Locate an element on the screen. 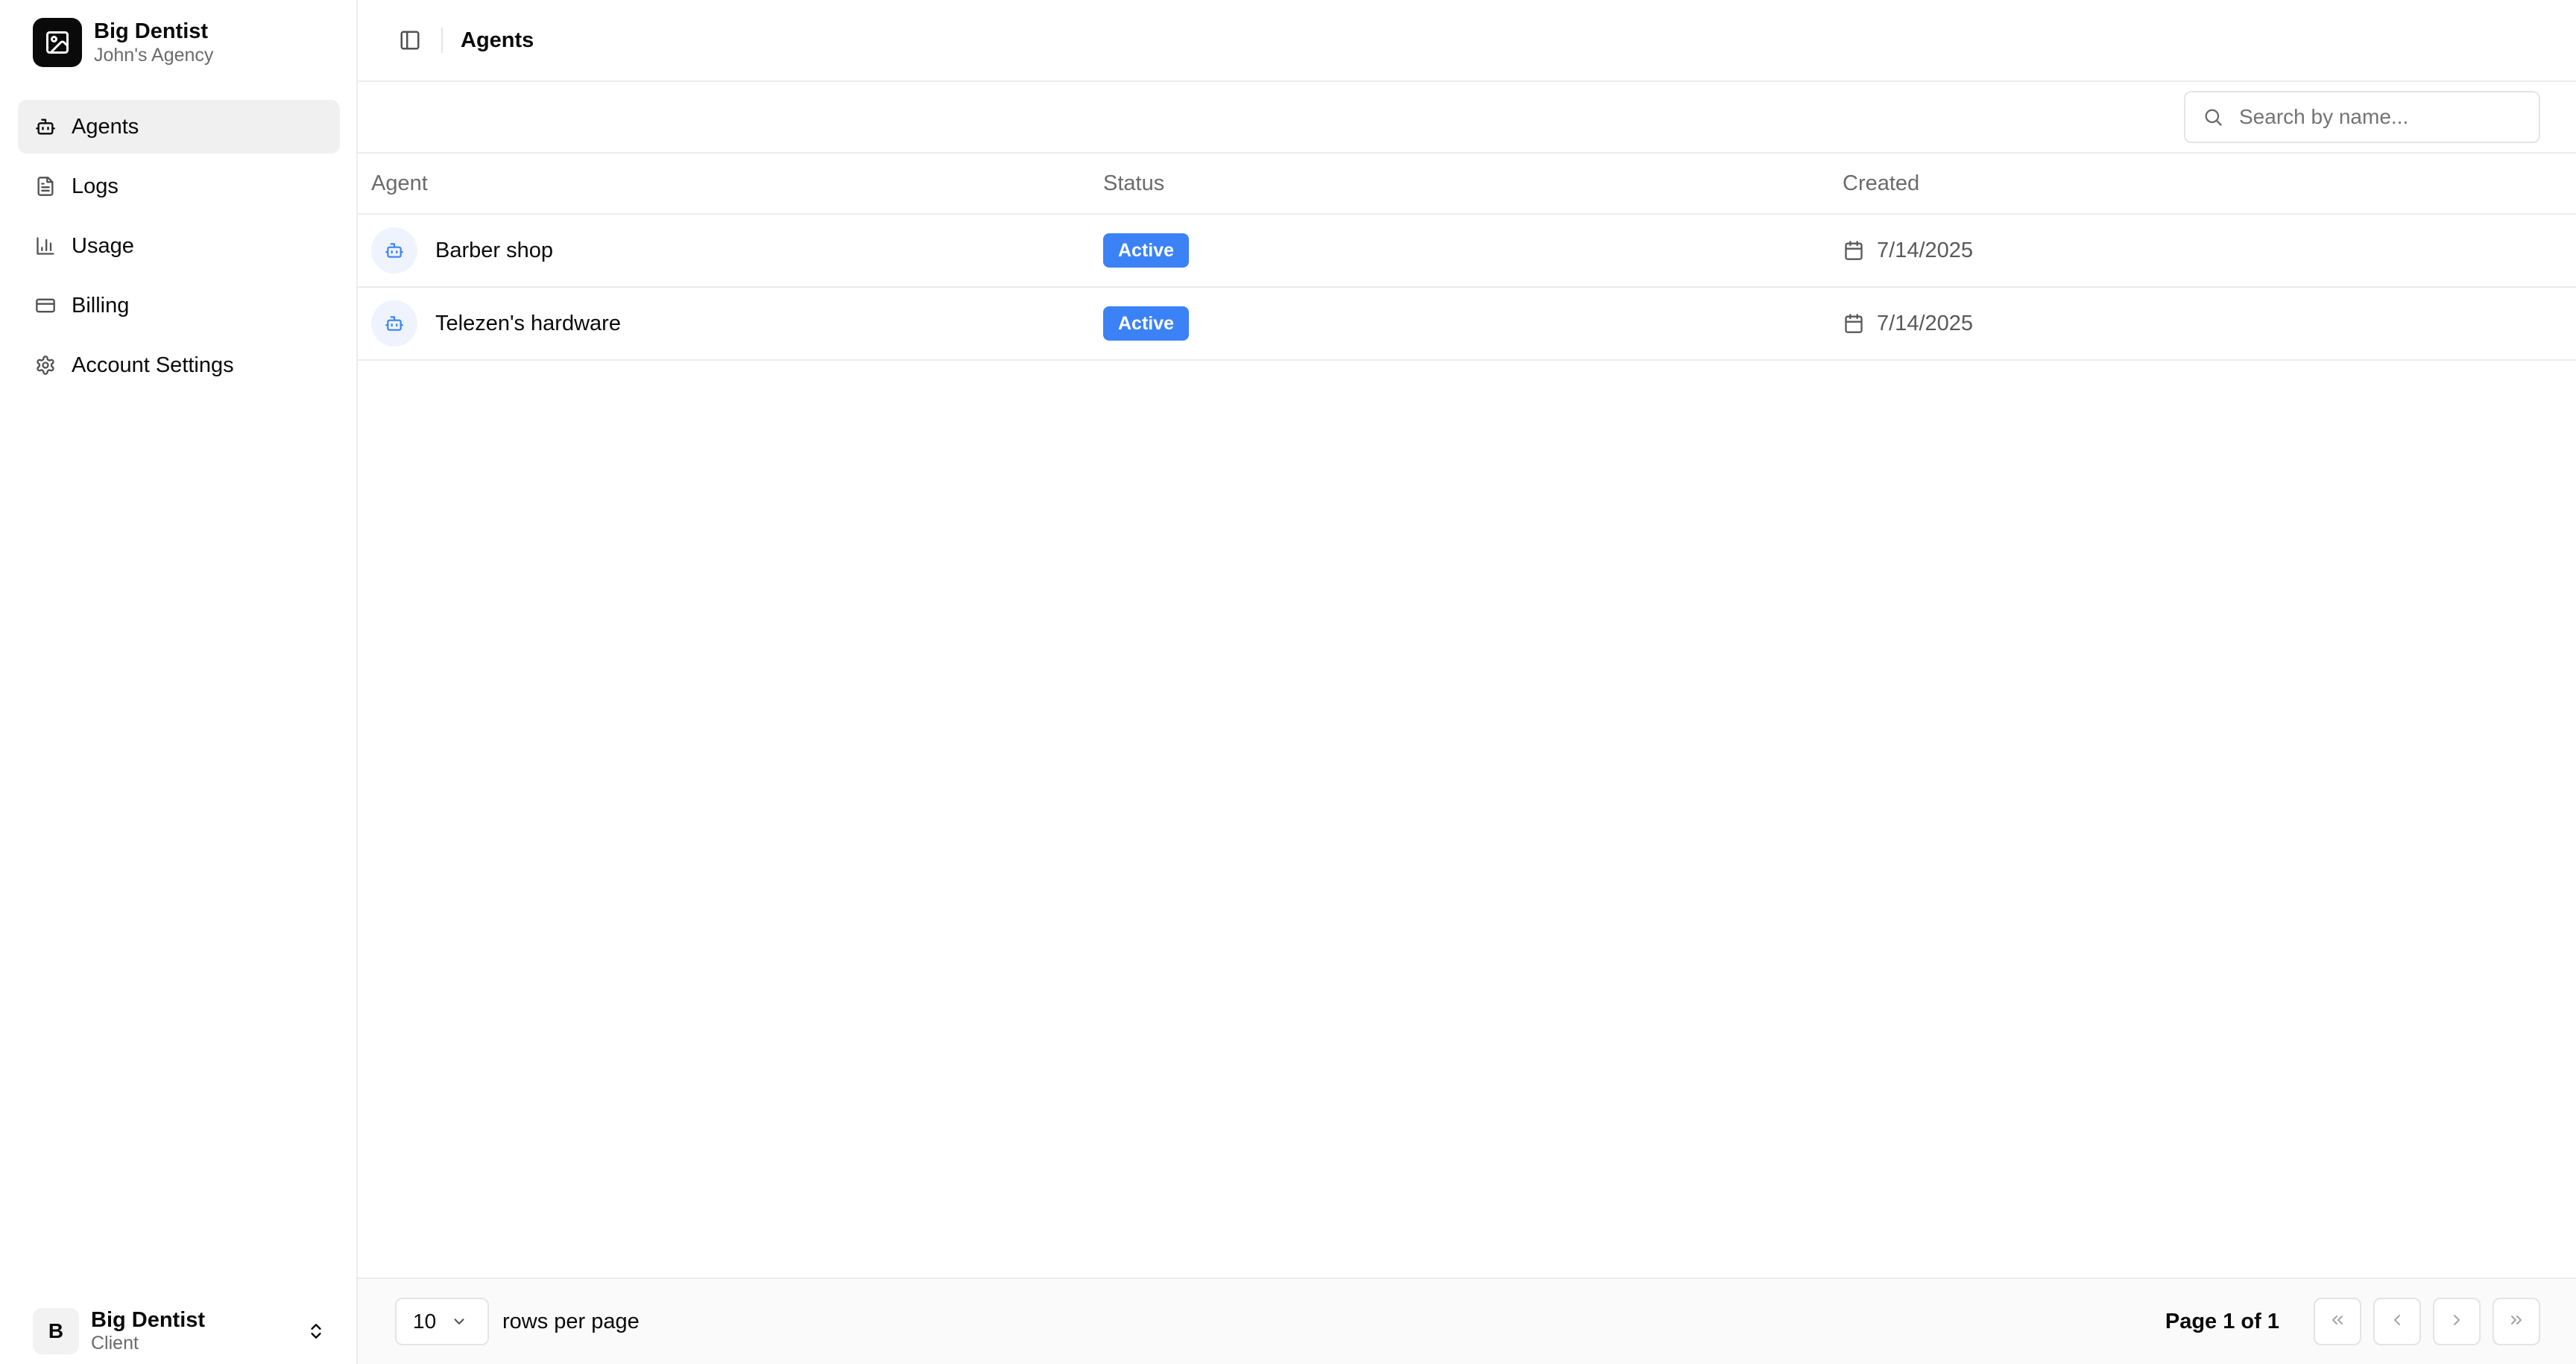 This screenshot has width=2576, height=1364. bar-chart-icon is located at coordinates (45, 246).